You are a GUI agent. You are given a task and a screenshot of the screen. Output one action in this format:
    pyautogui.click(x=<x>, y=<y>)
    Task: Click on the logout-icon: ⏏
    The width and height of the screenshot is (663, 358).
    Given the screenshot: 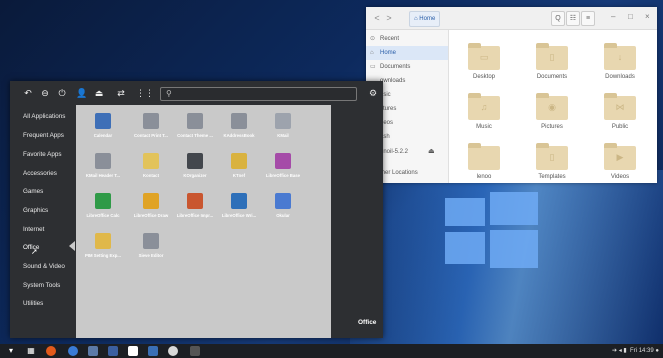 What is the action you would take?
    pyautogui.click(x=99, y=93)
    